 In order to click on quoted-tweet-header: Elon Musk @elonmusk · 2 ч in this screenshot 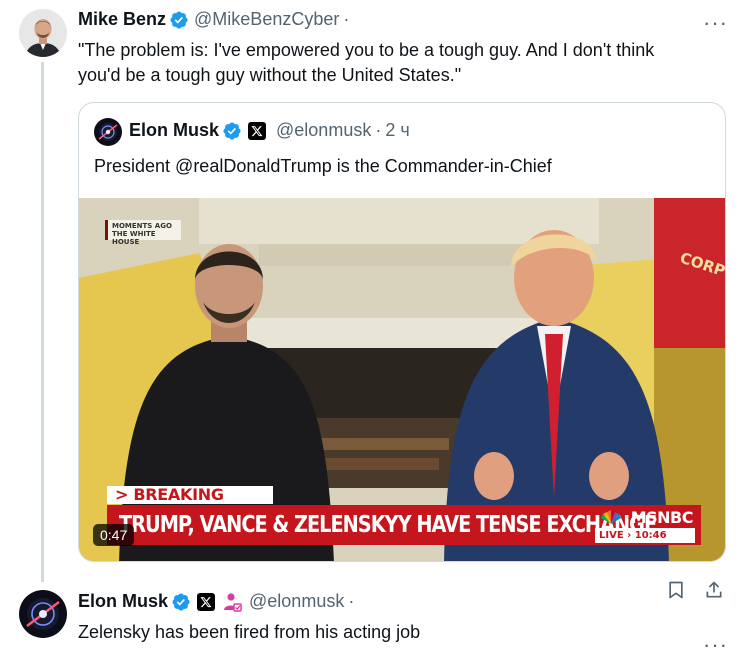, I will do `click(269, 130)`.